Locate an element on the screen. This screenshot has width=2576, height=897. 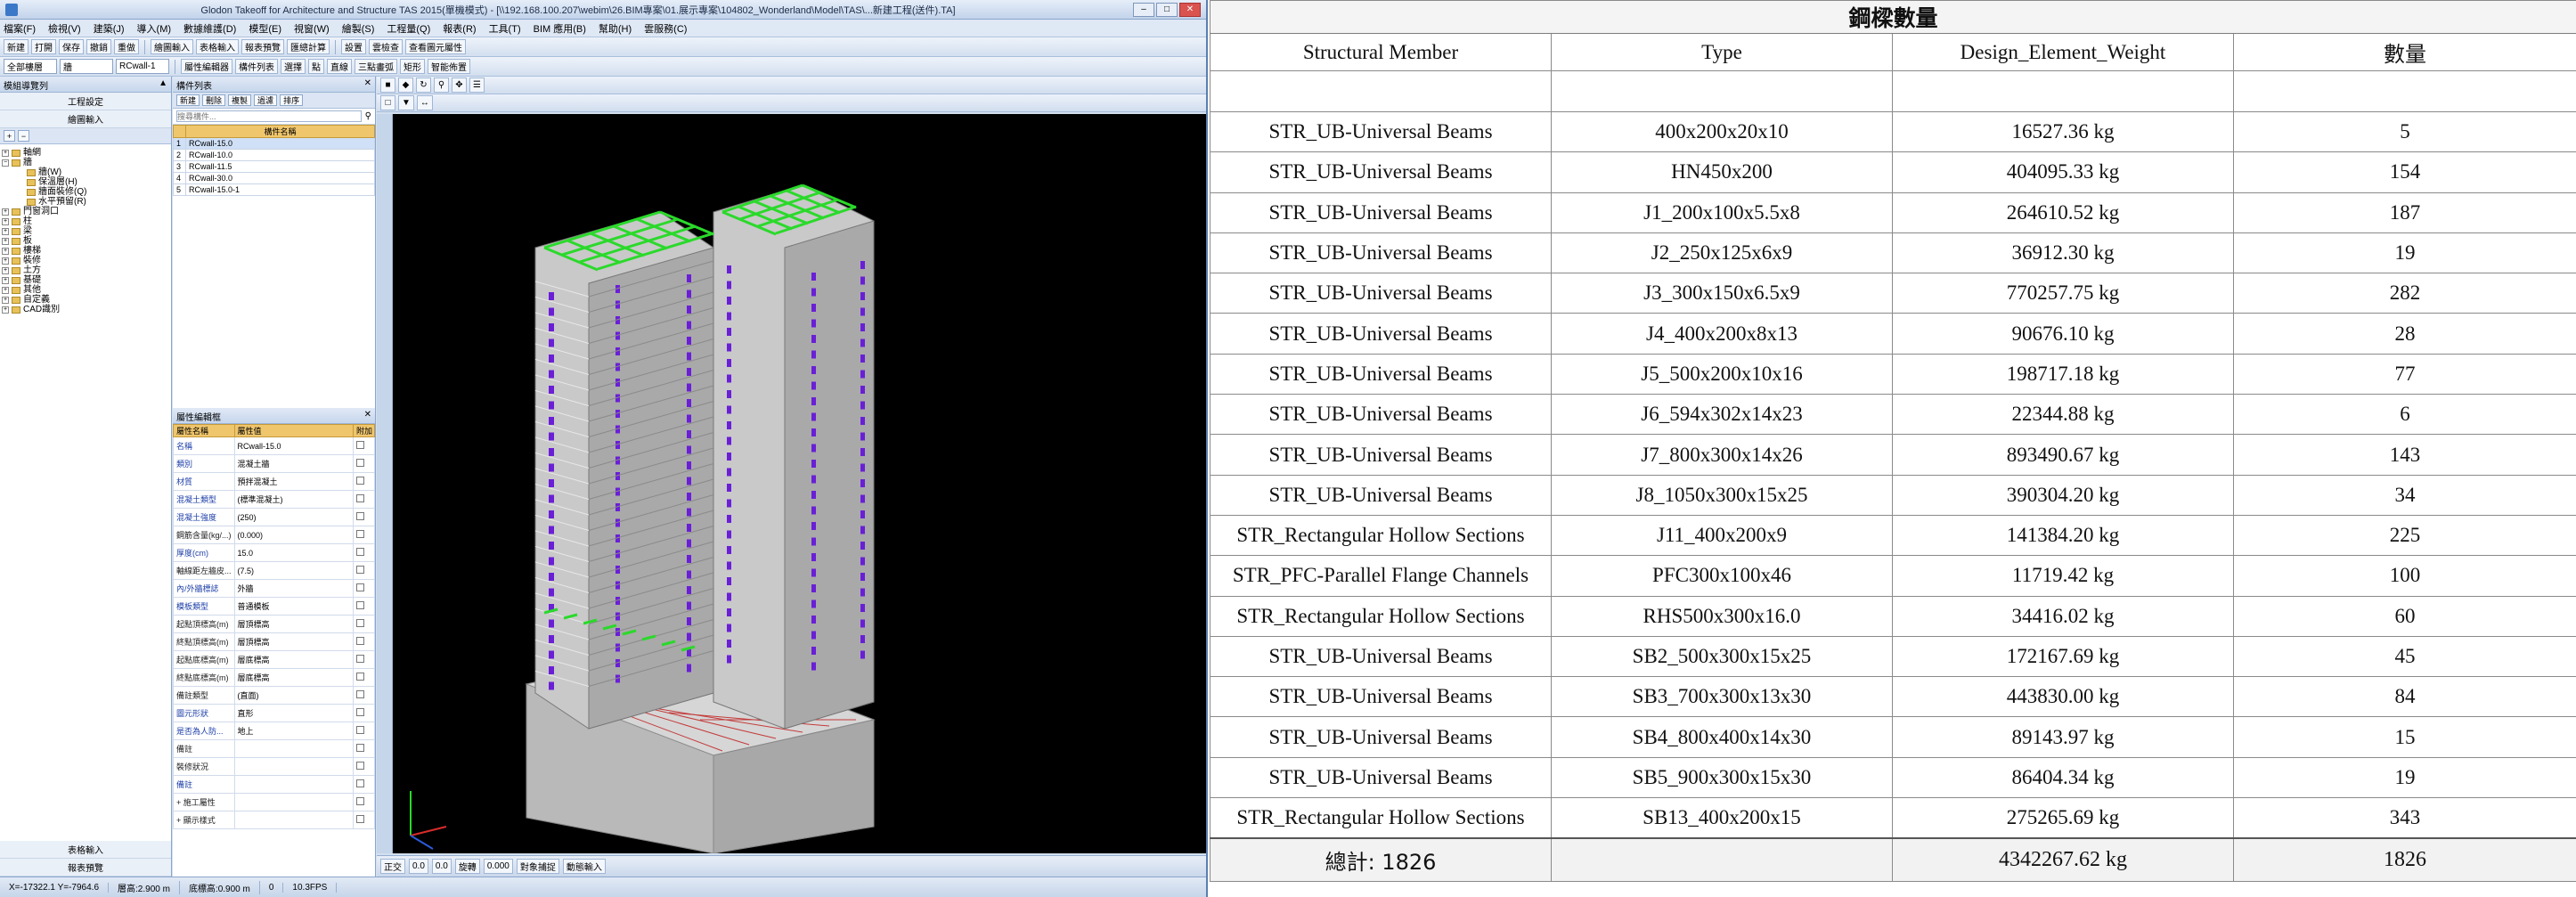
viewport-status-button: 對象捕捉 is located at coordinates (537, 866).